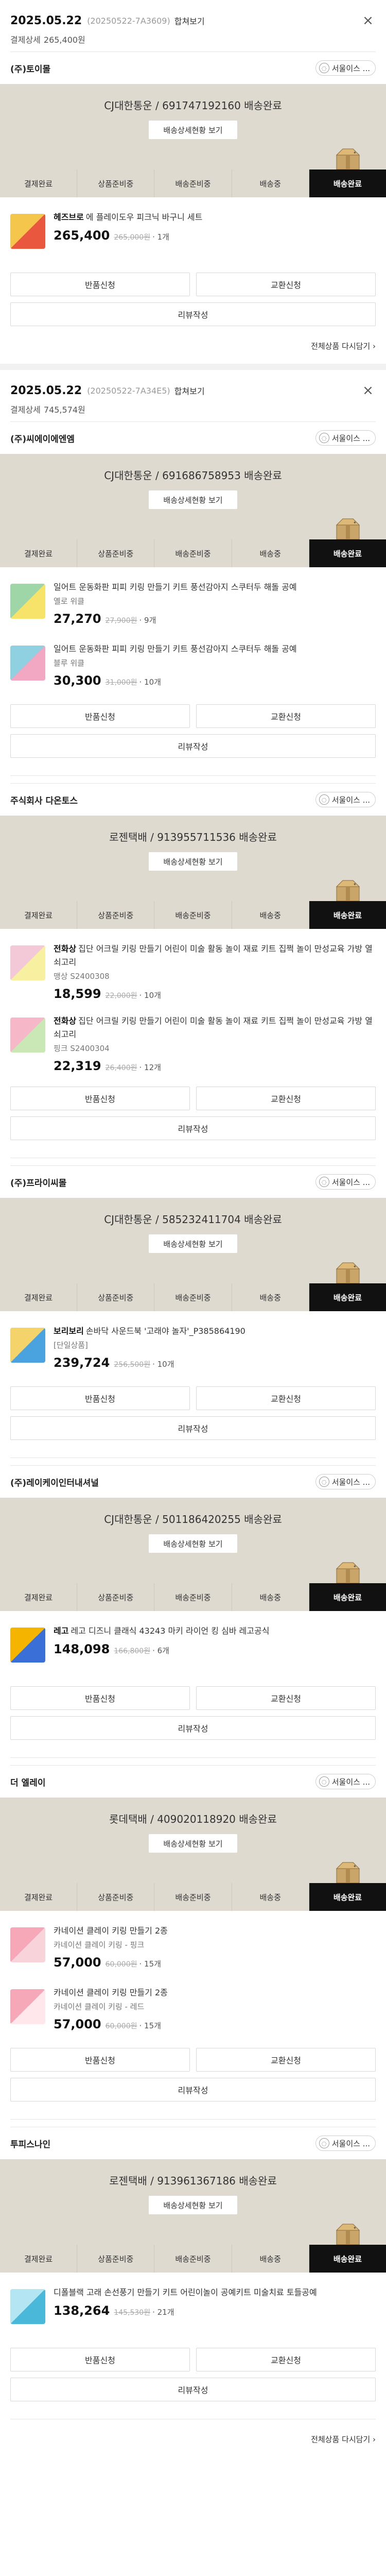 The height and width of the screenshot is (2576, 386). What do you see at coordinates (271, 1897) in the screenshot?
I see `step-4: 배송중` at bounding box center [271, 1897].